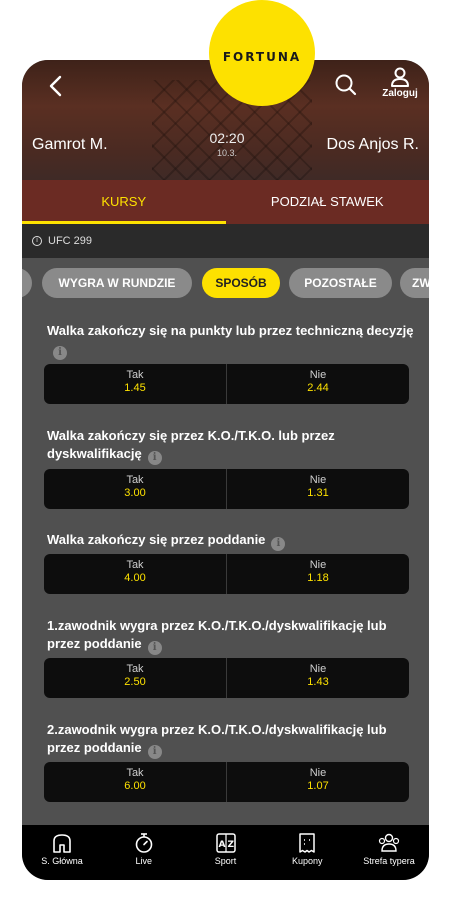 The width and height of the screenshot is (450, 901). I want to click on market-title: Walka zakończy się przez poddanie i, so click(232, 541).